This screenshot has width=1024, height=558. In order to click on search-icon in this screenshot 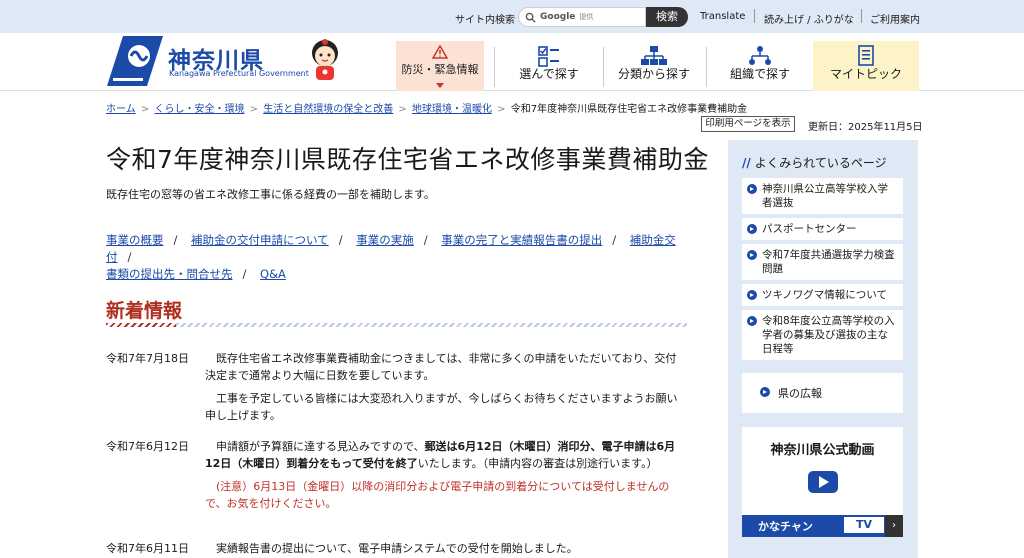, I will do `click(530, 17)`.